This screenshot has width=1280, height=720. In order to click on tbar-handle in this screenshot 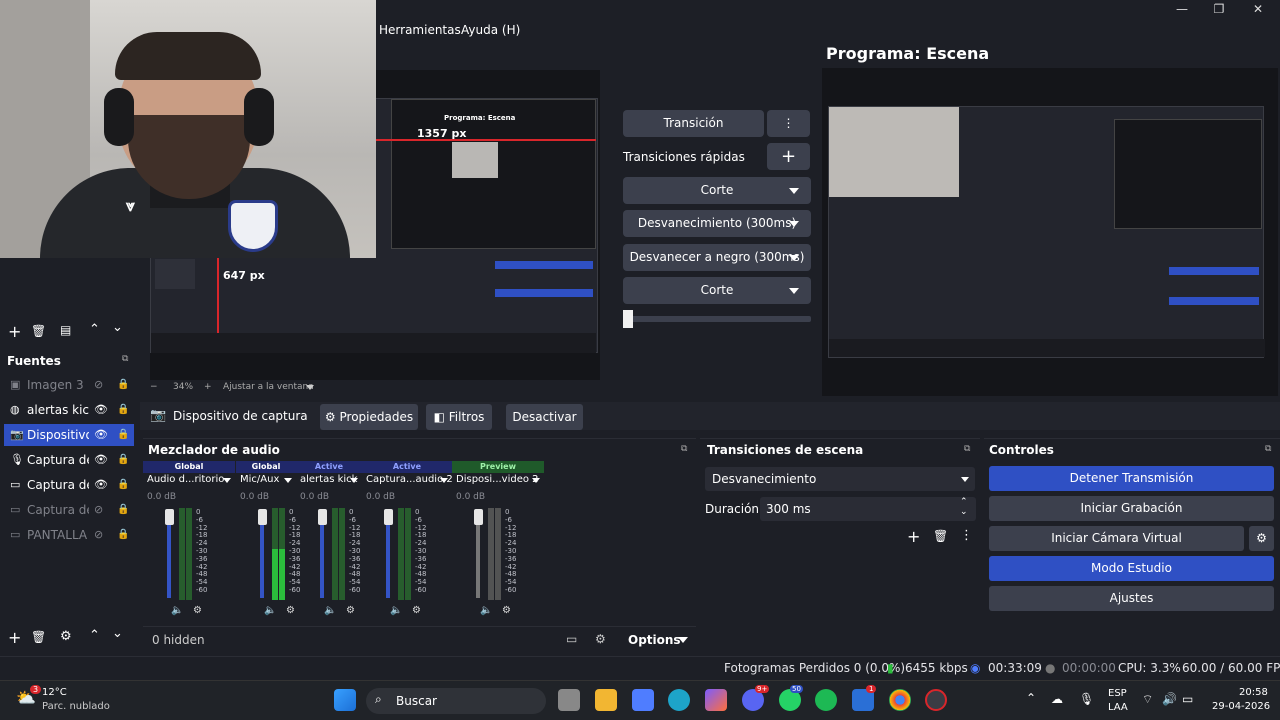, I will do `click(628, 319)`.